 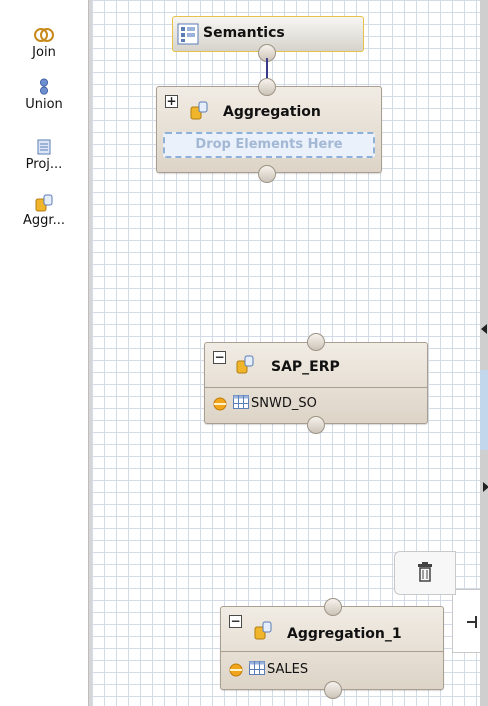 I want to click on aggregation-1-output-port, so click(x=333, y=607).